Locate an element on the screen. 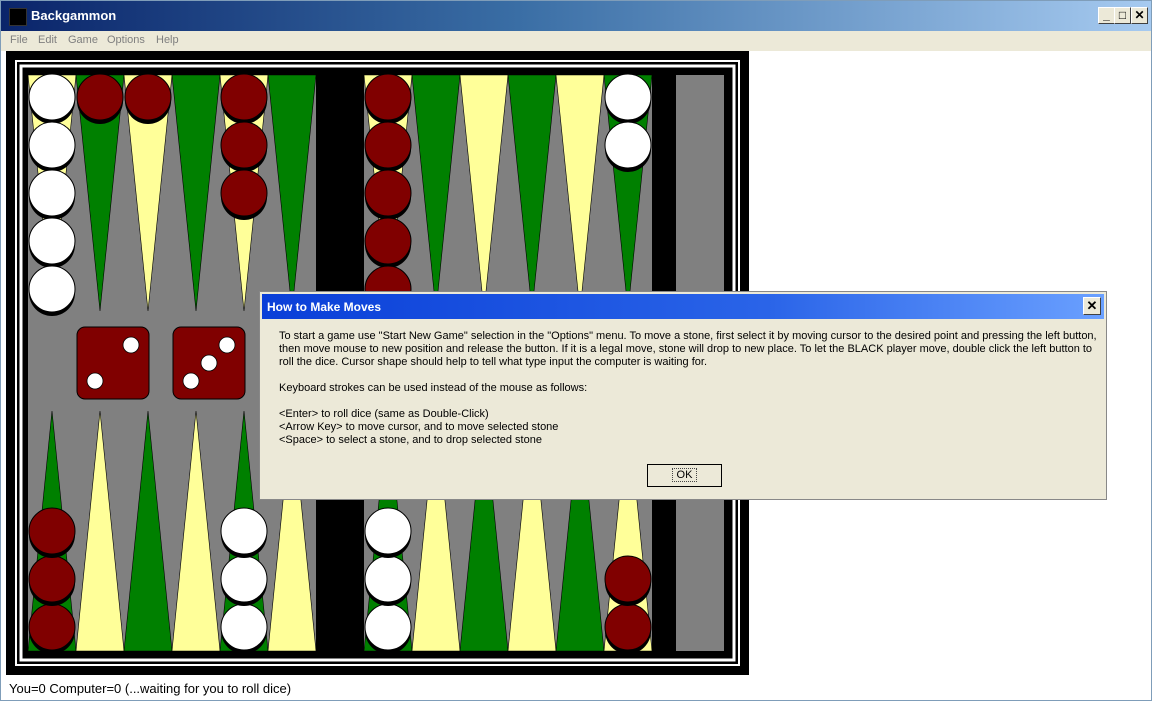  close-button: ✕ is located at coordinates (1139, 15).